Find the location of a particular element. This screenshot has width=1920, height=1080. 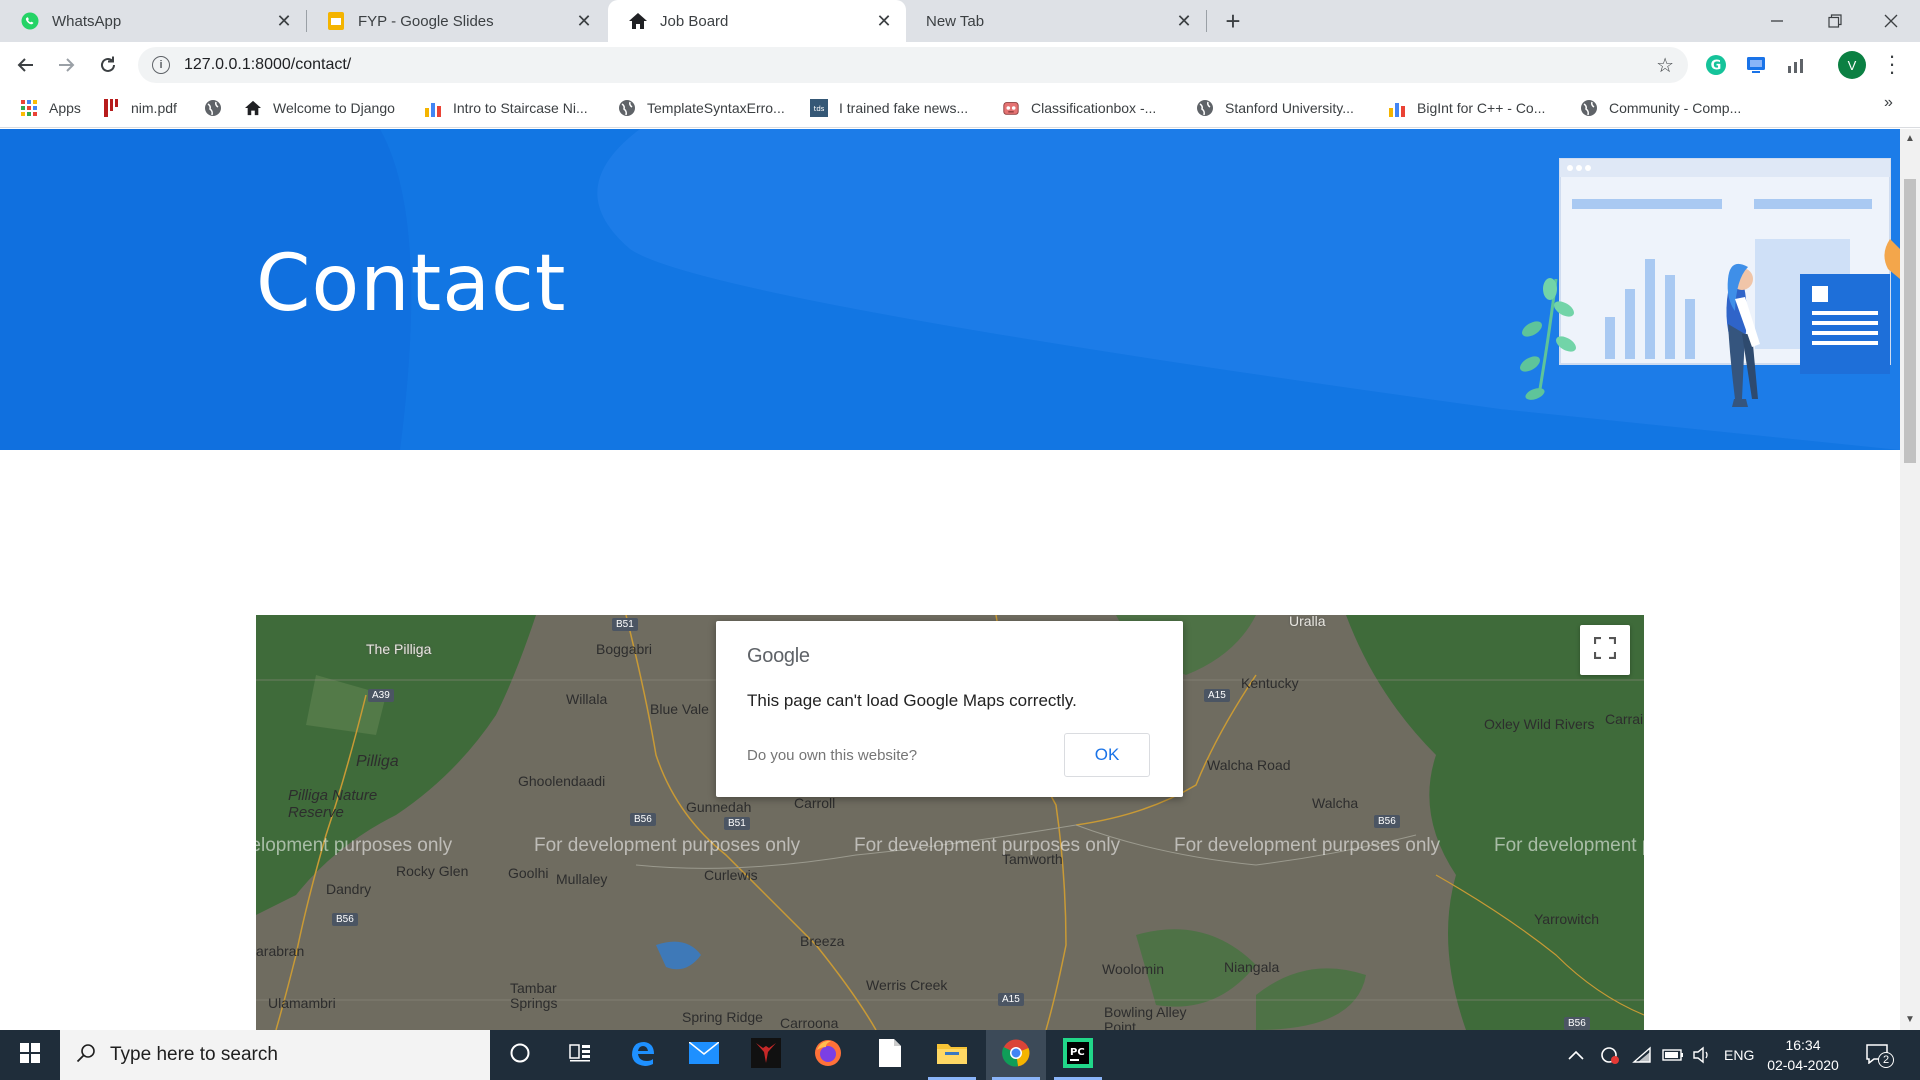

tab-job-board: Job Board ✕ is located at coordinates (757, 21).